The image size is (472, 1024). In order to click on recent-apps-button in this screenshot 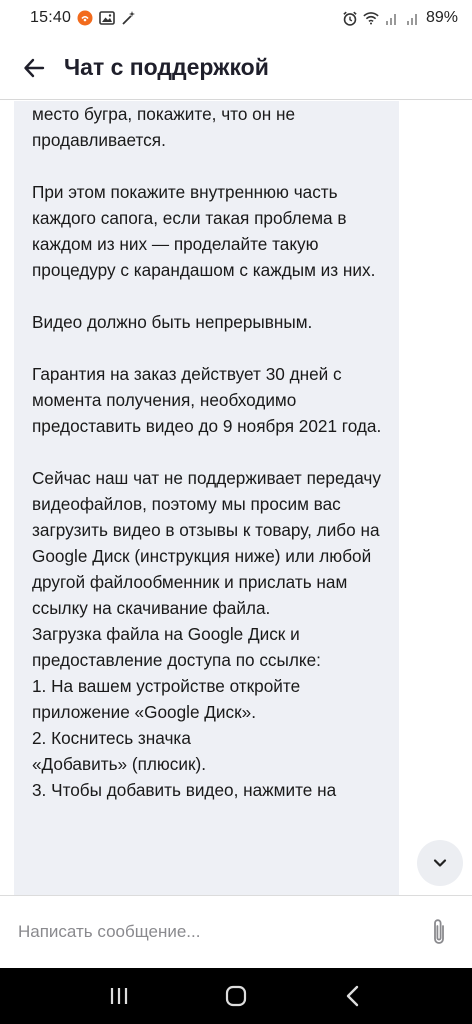, I will do `click(119, 996)`.